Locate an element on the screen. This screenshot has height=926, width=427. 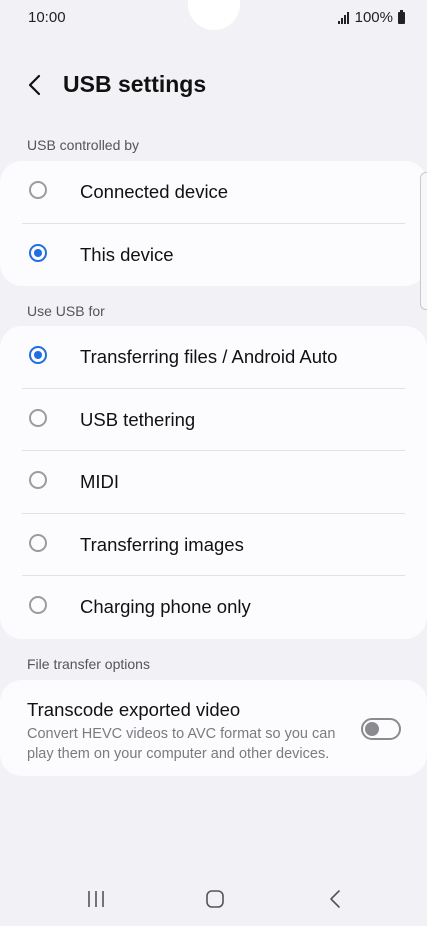
battery-percent: 100% is located at coordinates (373, 17).